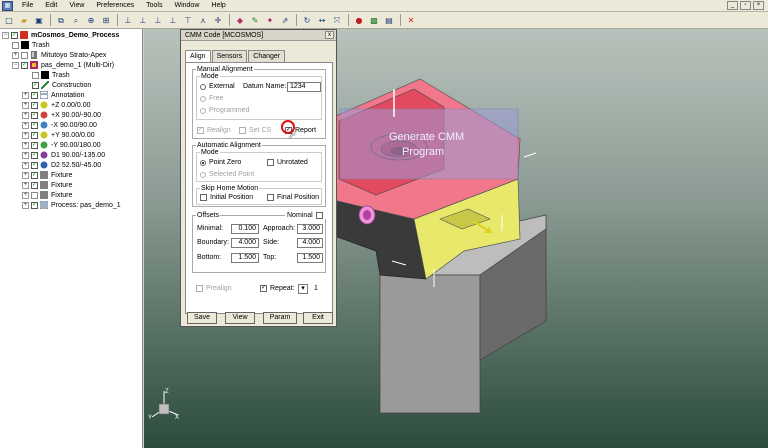  Describe the element at coordinates (329, 35) in the screenshot. I see `close-icon: x` at that location.